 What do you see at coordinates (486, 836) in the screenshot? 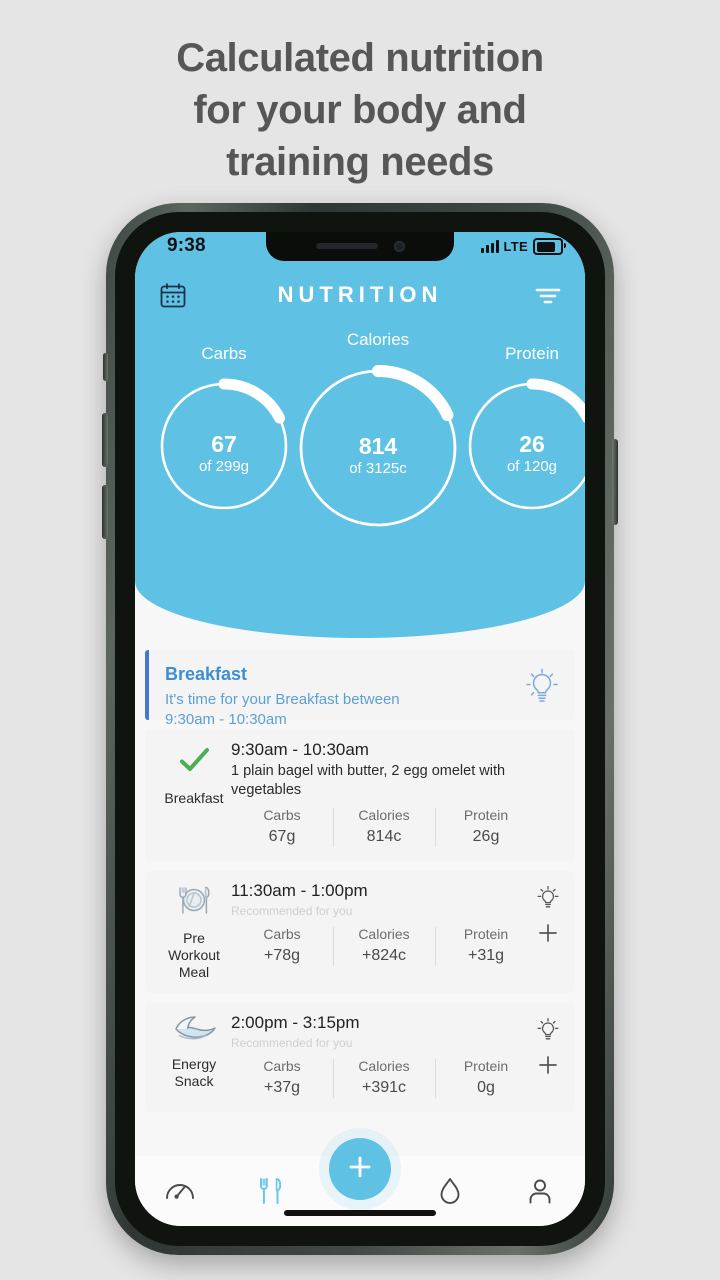
I see `macro-value: 26g` at bounding box center [486, 836].